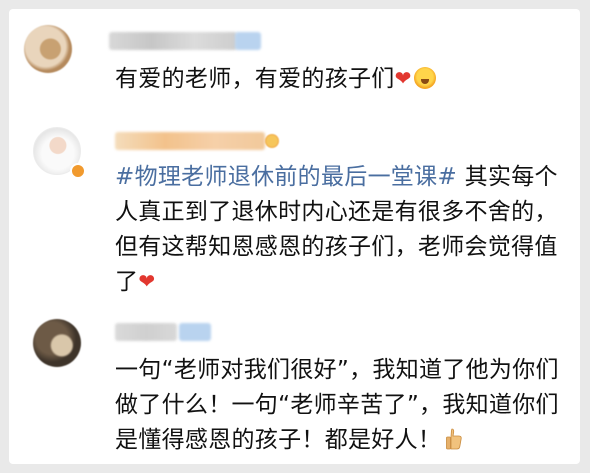 This screenshot has width=590, height=473. I want to click on comment-line: 人真正到了退休时内心还是有很多不舍的，, so click(336, 212).